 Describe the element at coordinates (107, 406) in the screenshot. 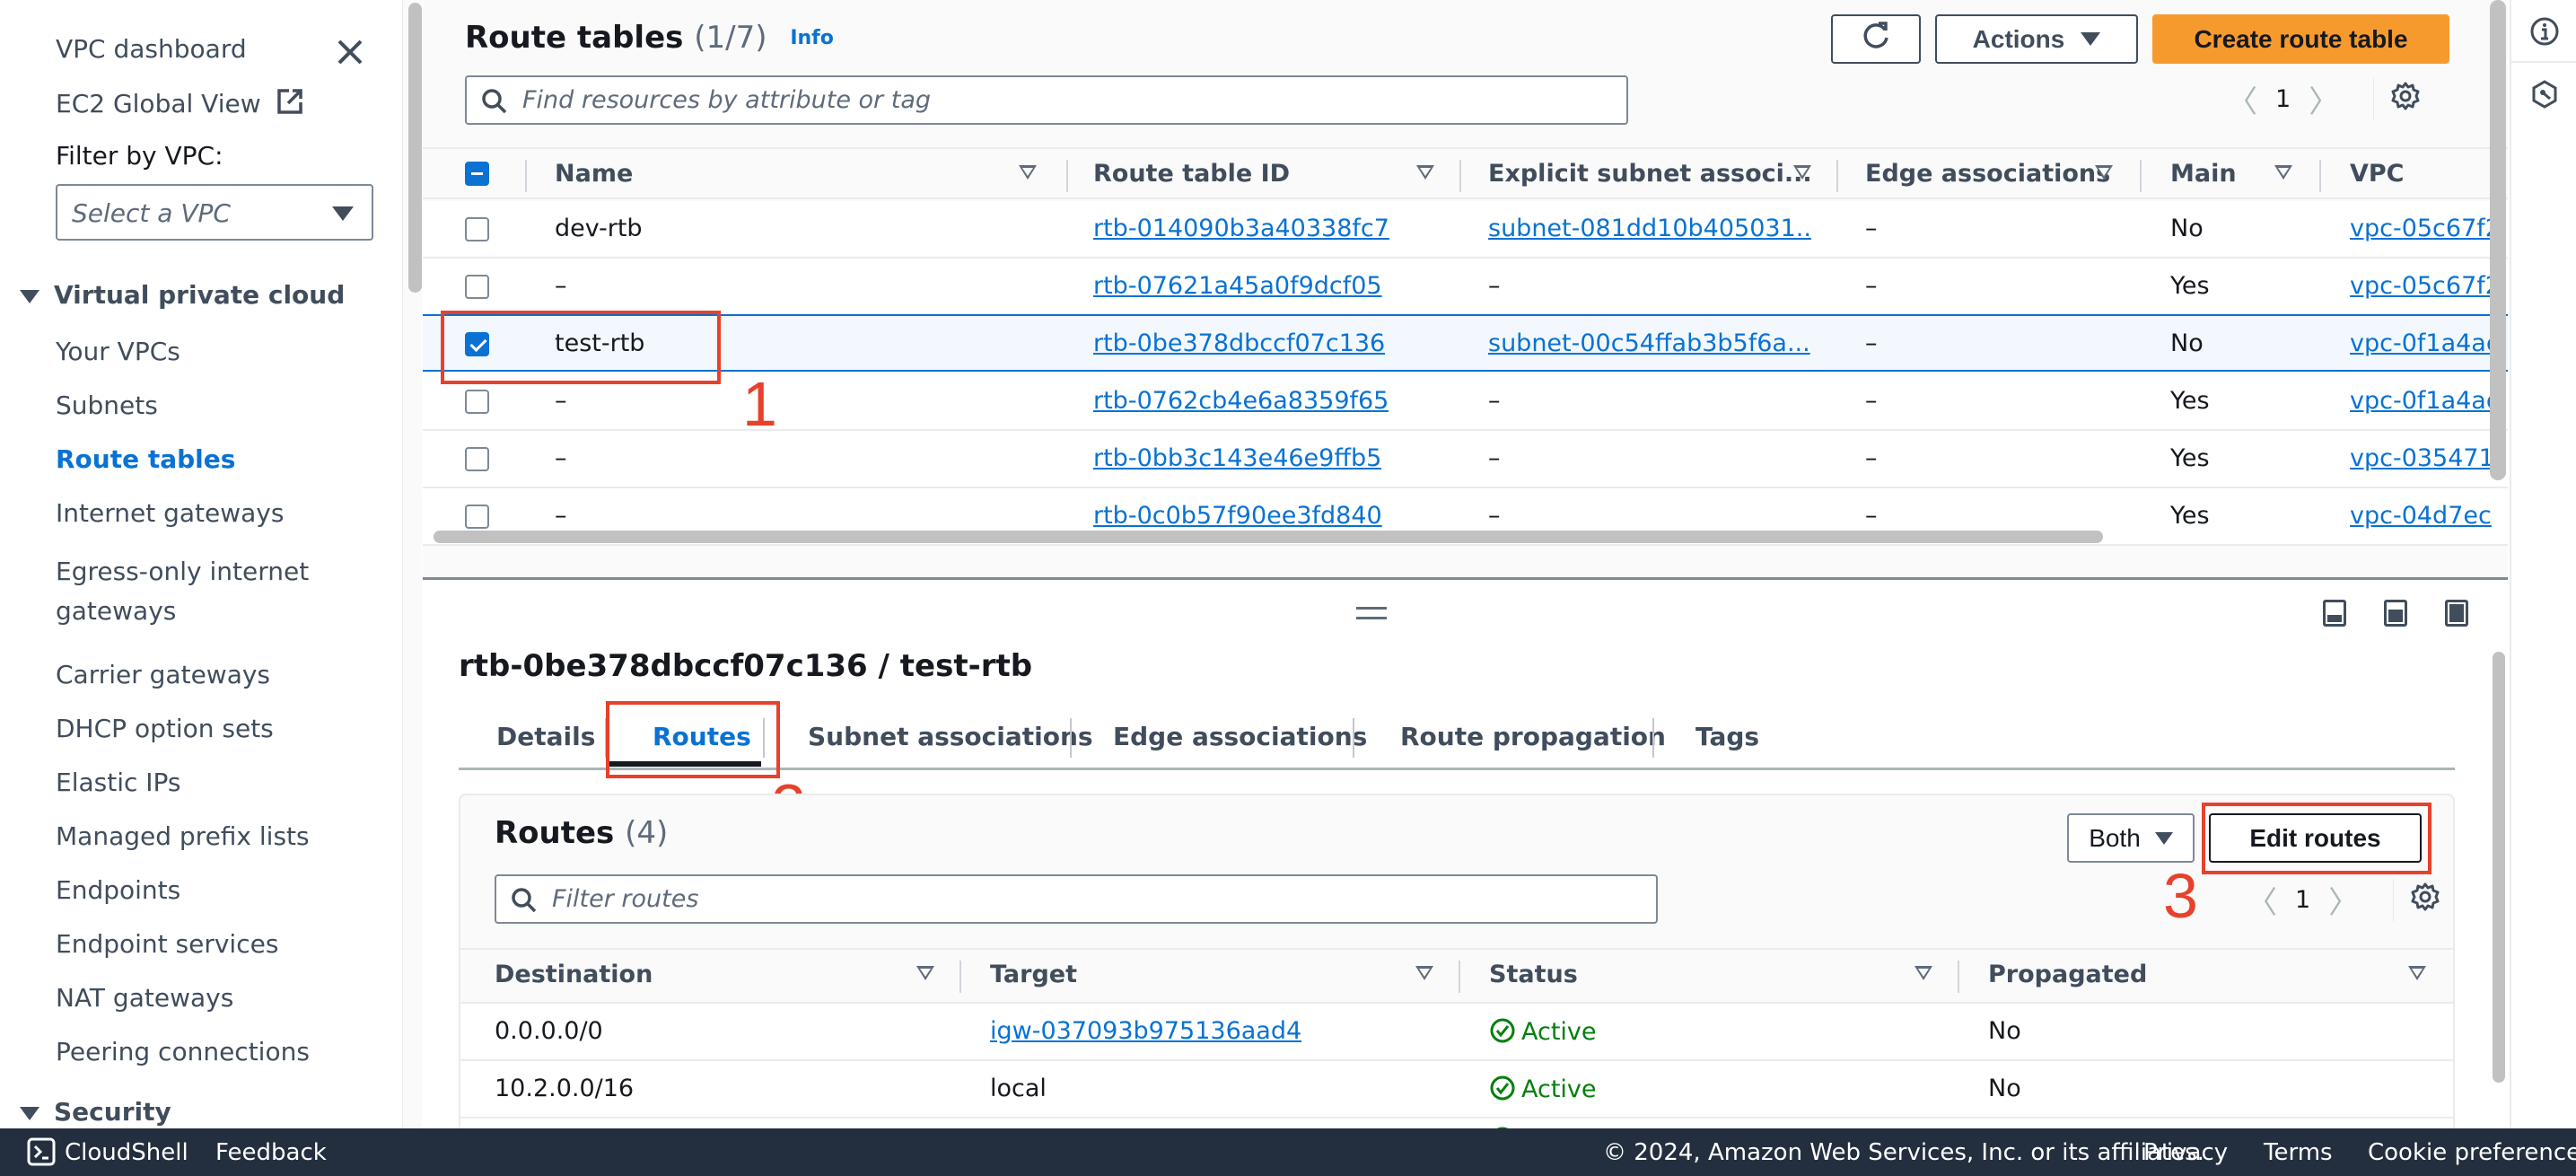

I see `sidebar-item-subnets: Subnets` at that location.